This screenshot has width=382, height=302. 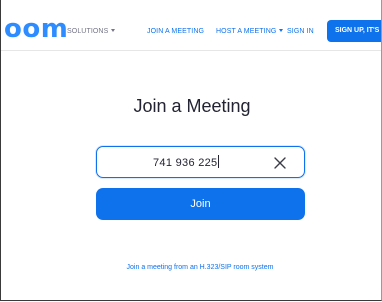 I want to click on nav-host-label: HOST A MEETING, so click(x=246, y=31).